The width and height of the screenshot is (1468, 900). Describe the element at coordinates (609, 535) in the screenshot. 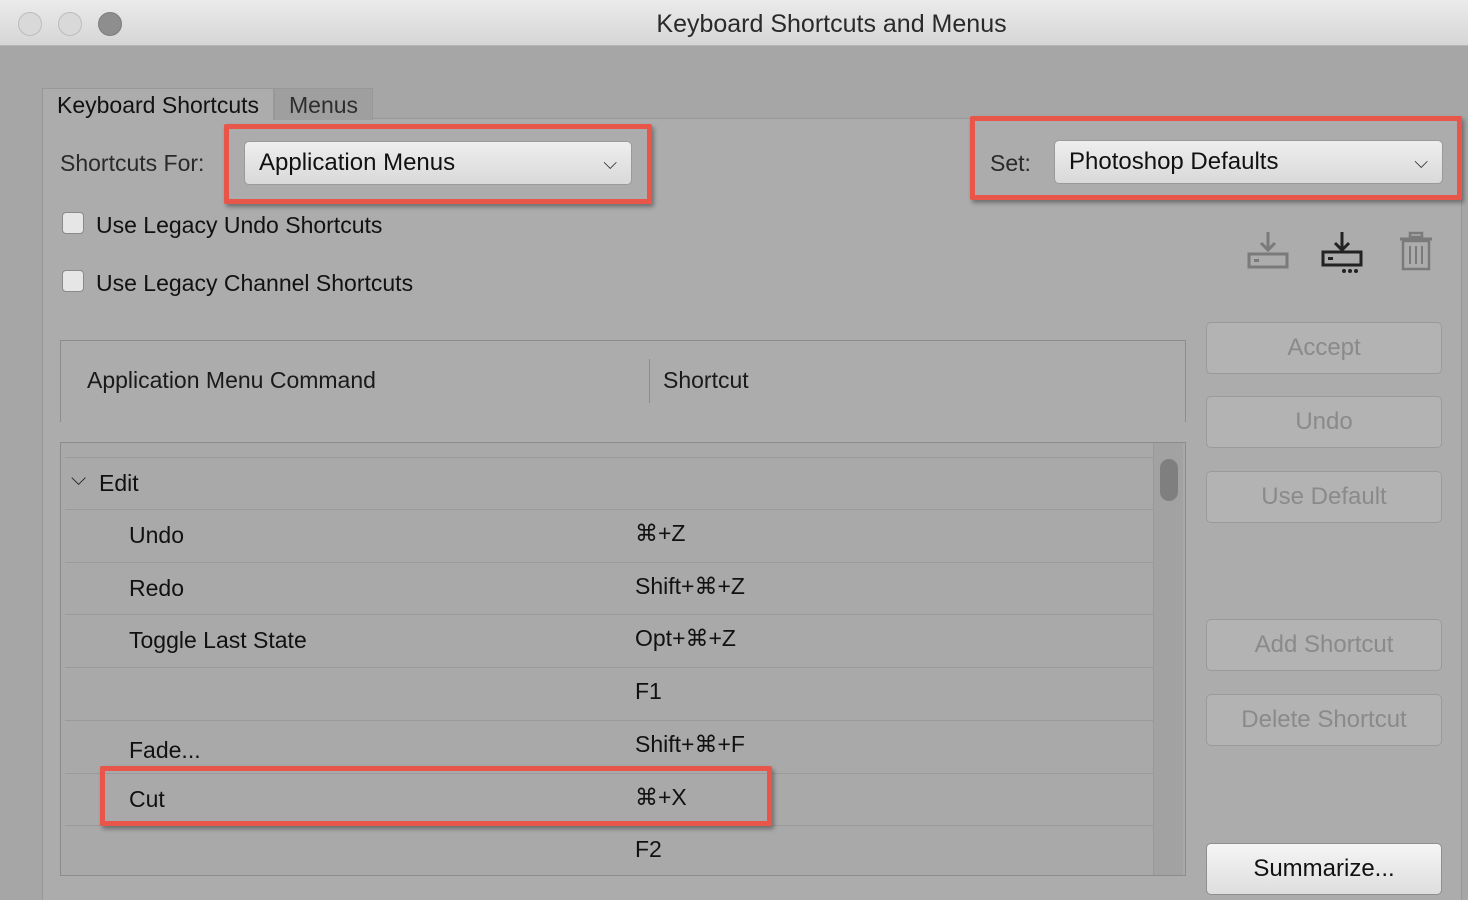

I see `table-row: Undo ⌘+Z` at that location.